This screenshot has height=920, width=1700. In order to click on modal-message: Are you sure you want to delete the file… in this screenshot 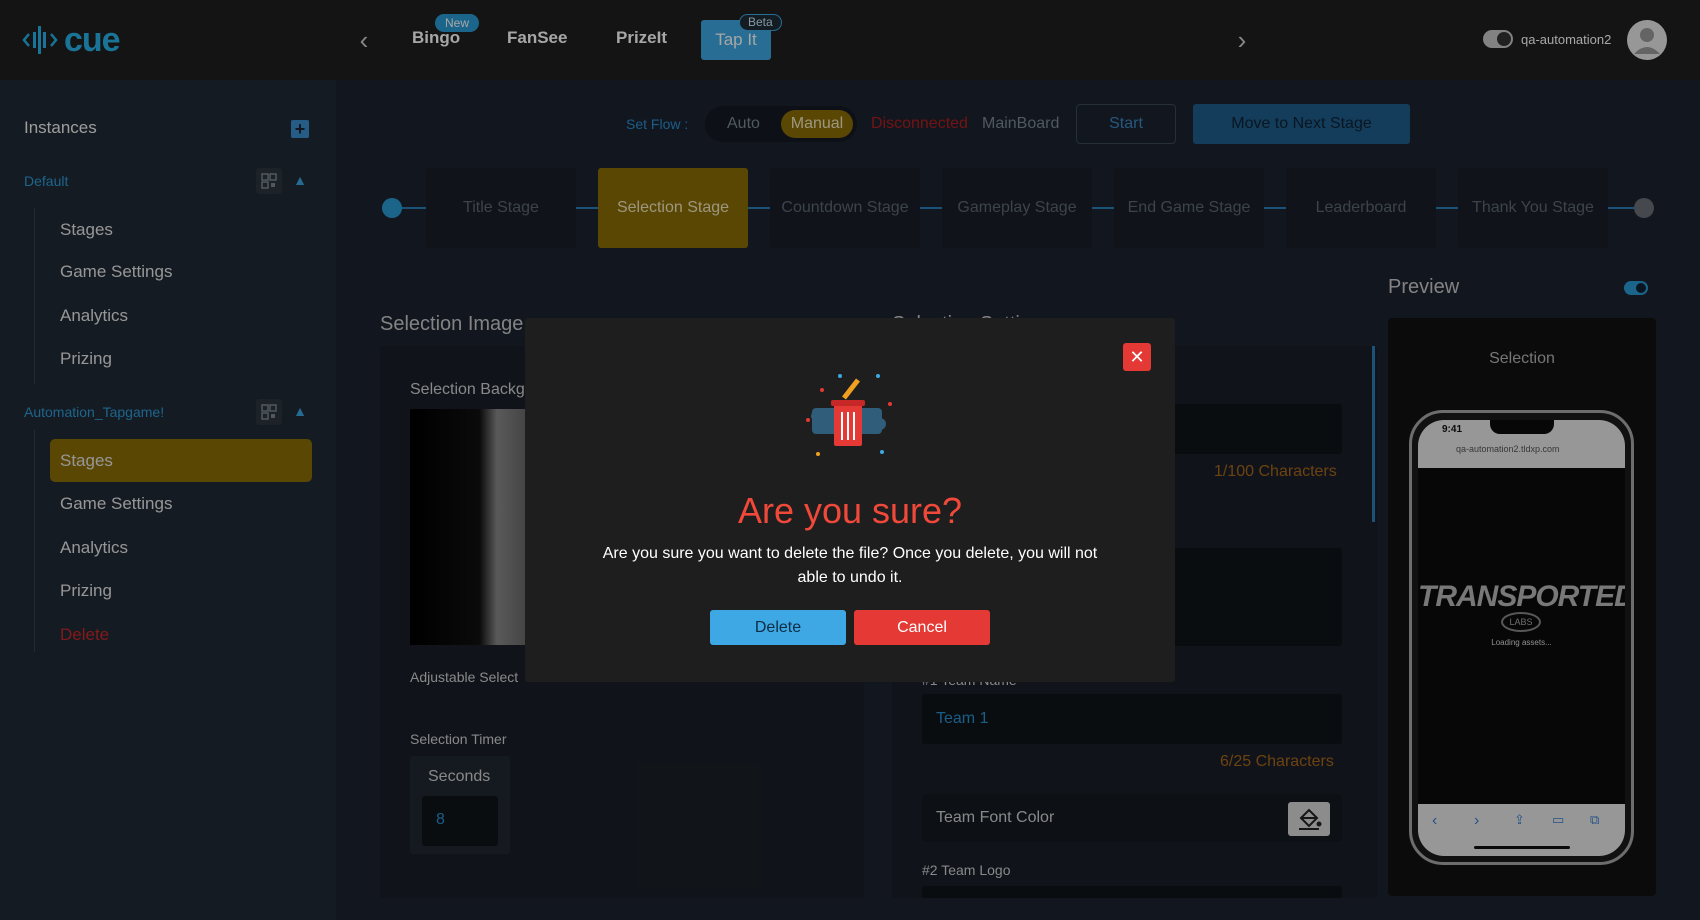, I will do `click(850, 565)`.